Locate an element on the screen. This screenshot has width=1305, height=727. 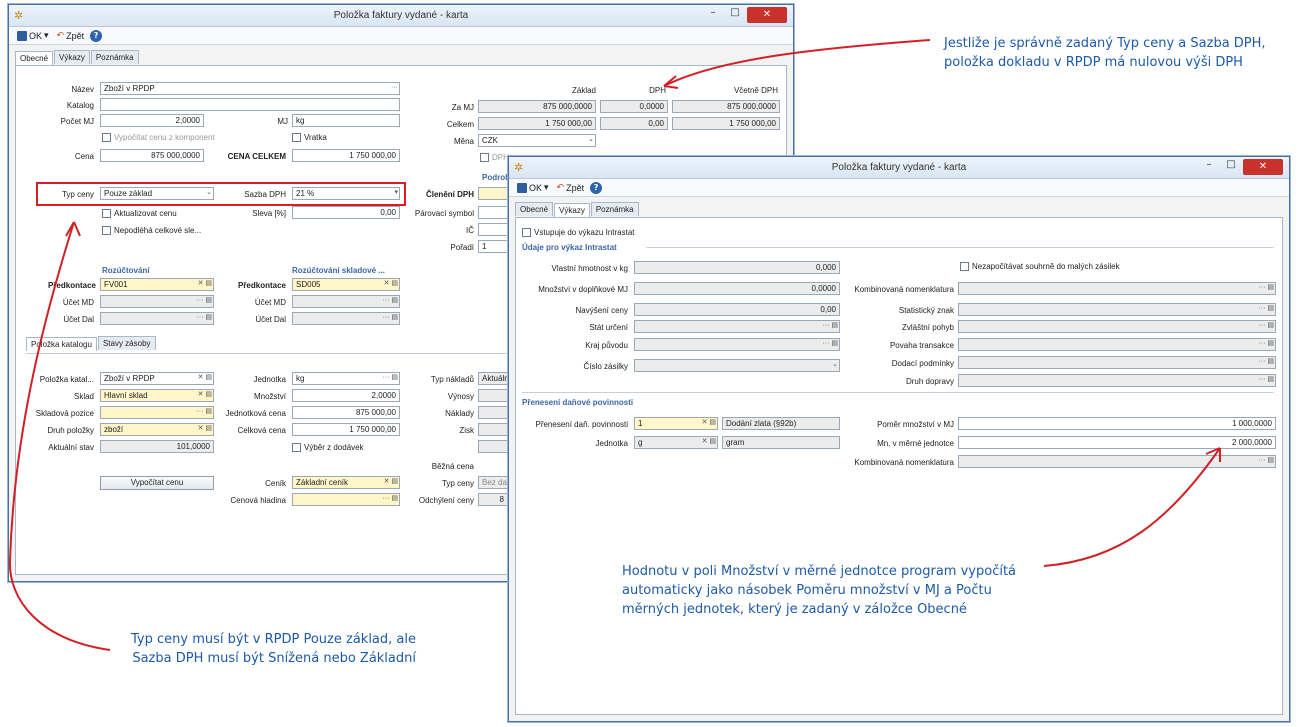
sleva-field: 0,00 is located at coordinates (346, 212).